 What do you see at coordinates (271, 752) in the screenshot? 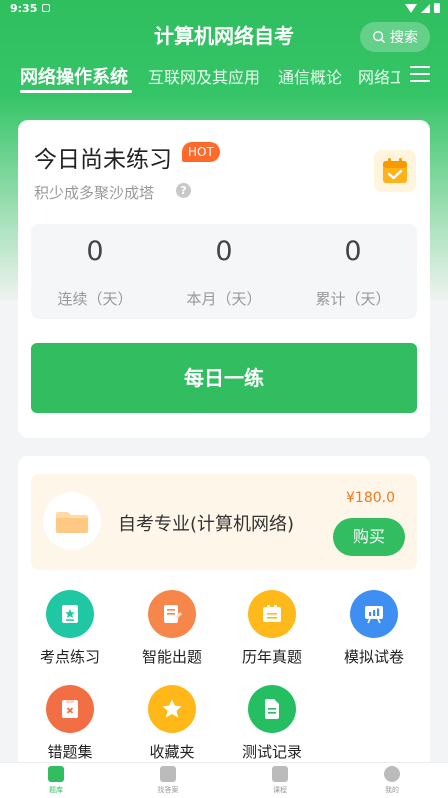
I see `feature-label: 测试记录` at bounding box center [271, 752].